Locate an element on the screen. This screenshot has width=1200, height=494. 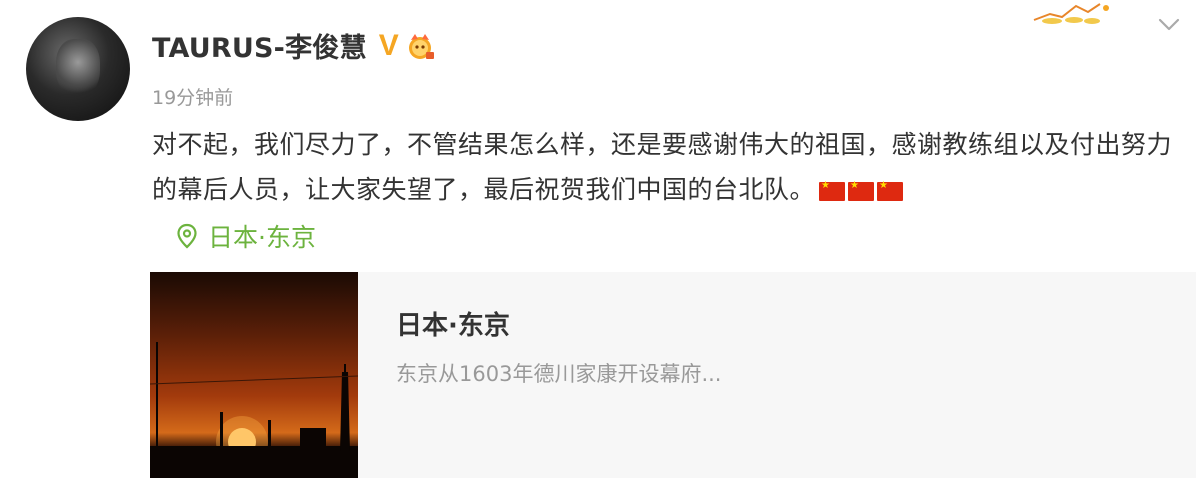
card-decoration-icon is located at coordinates (1071, 13).